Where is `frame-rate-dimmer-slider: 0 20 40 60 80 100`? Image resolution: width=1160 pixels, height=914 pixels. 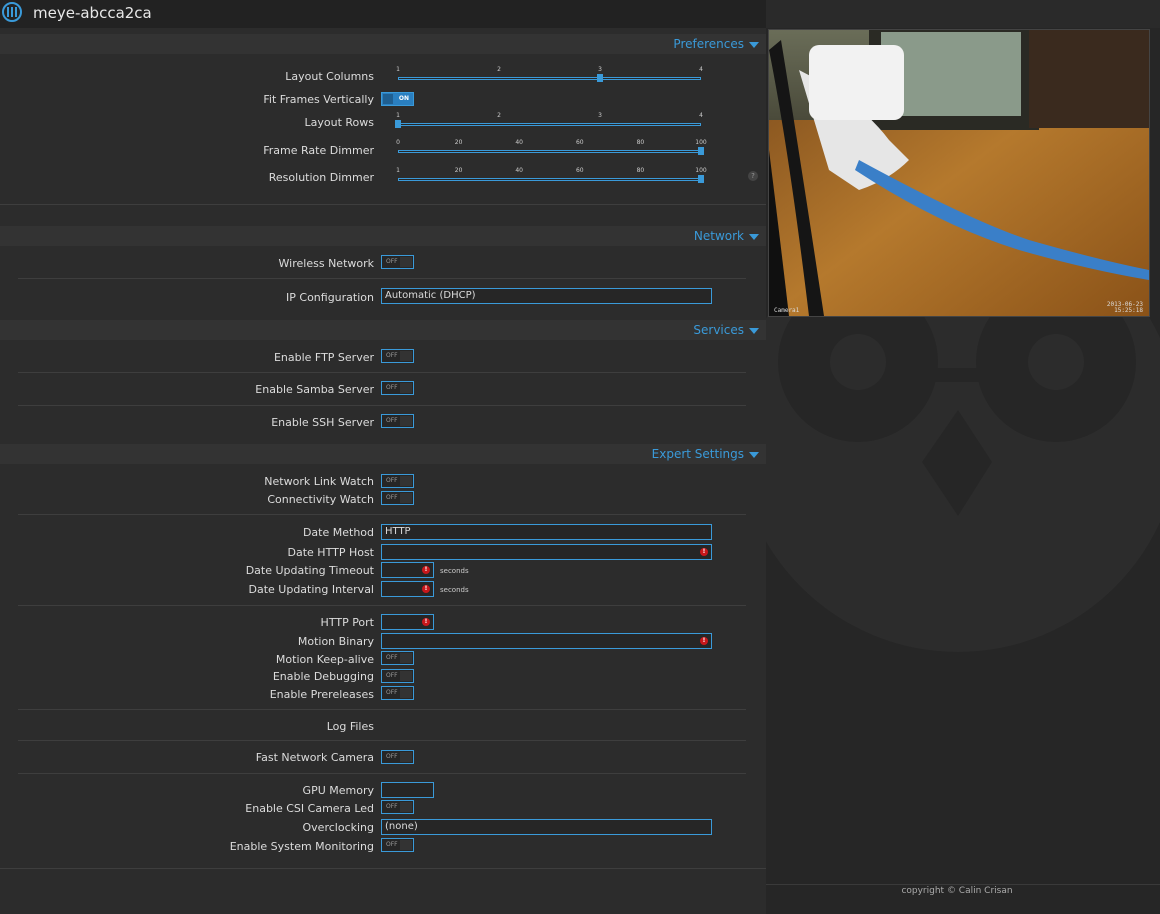 frame-rate-dimmer-slider: 0 20 40 60 80 100 is located at coordinates (551, 148).